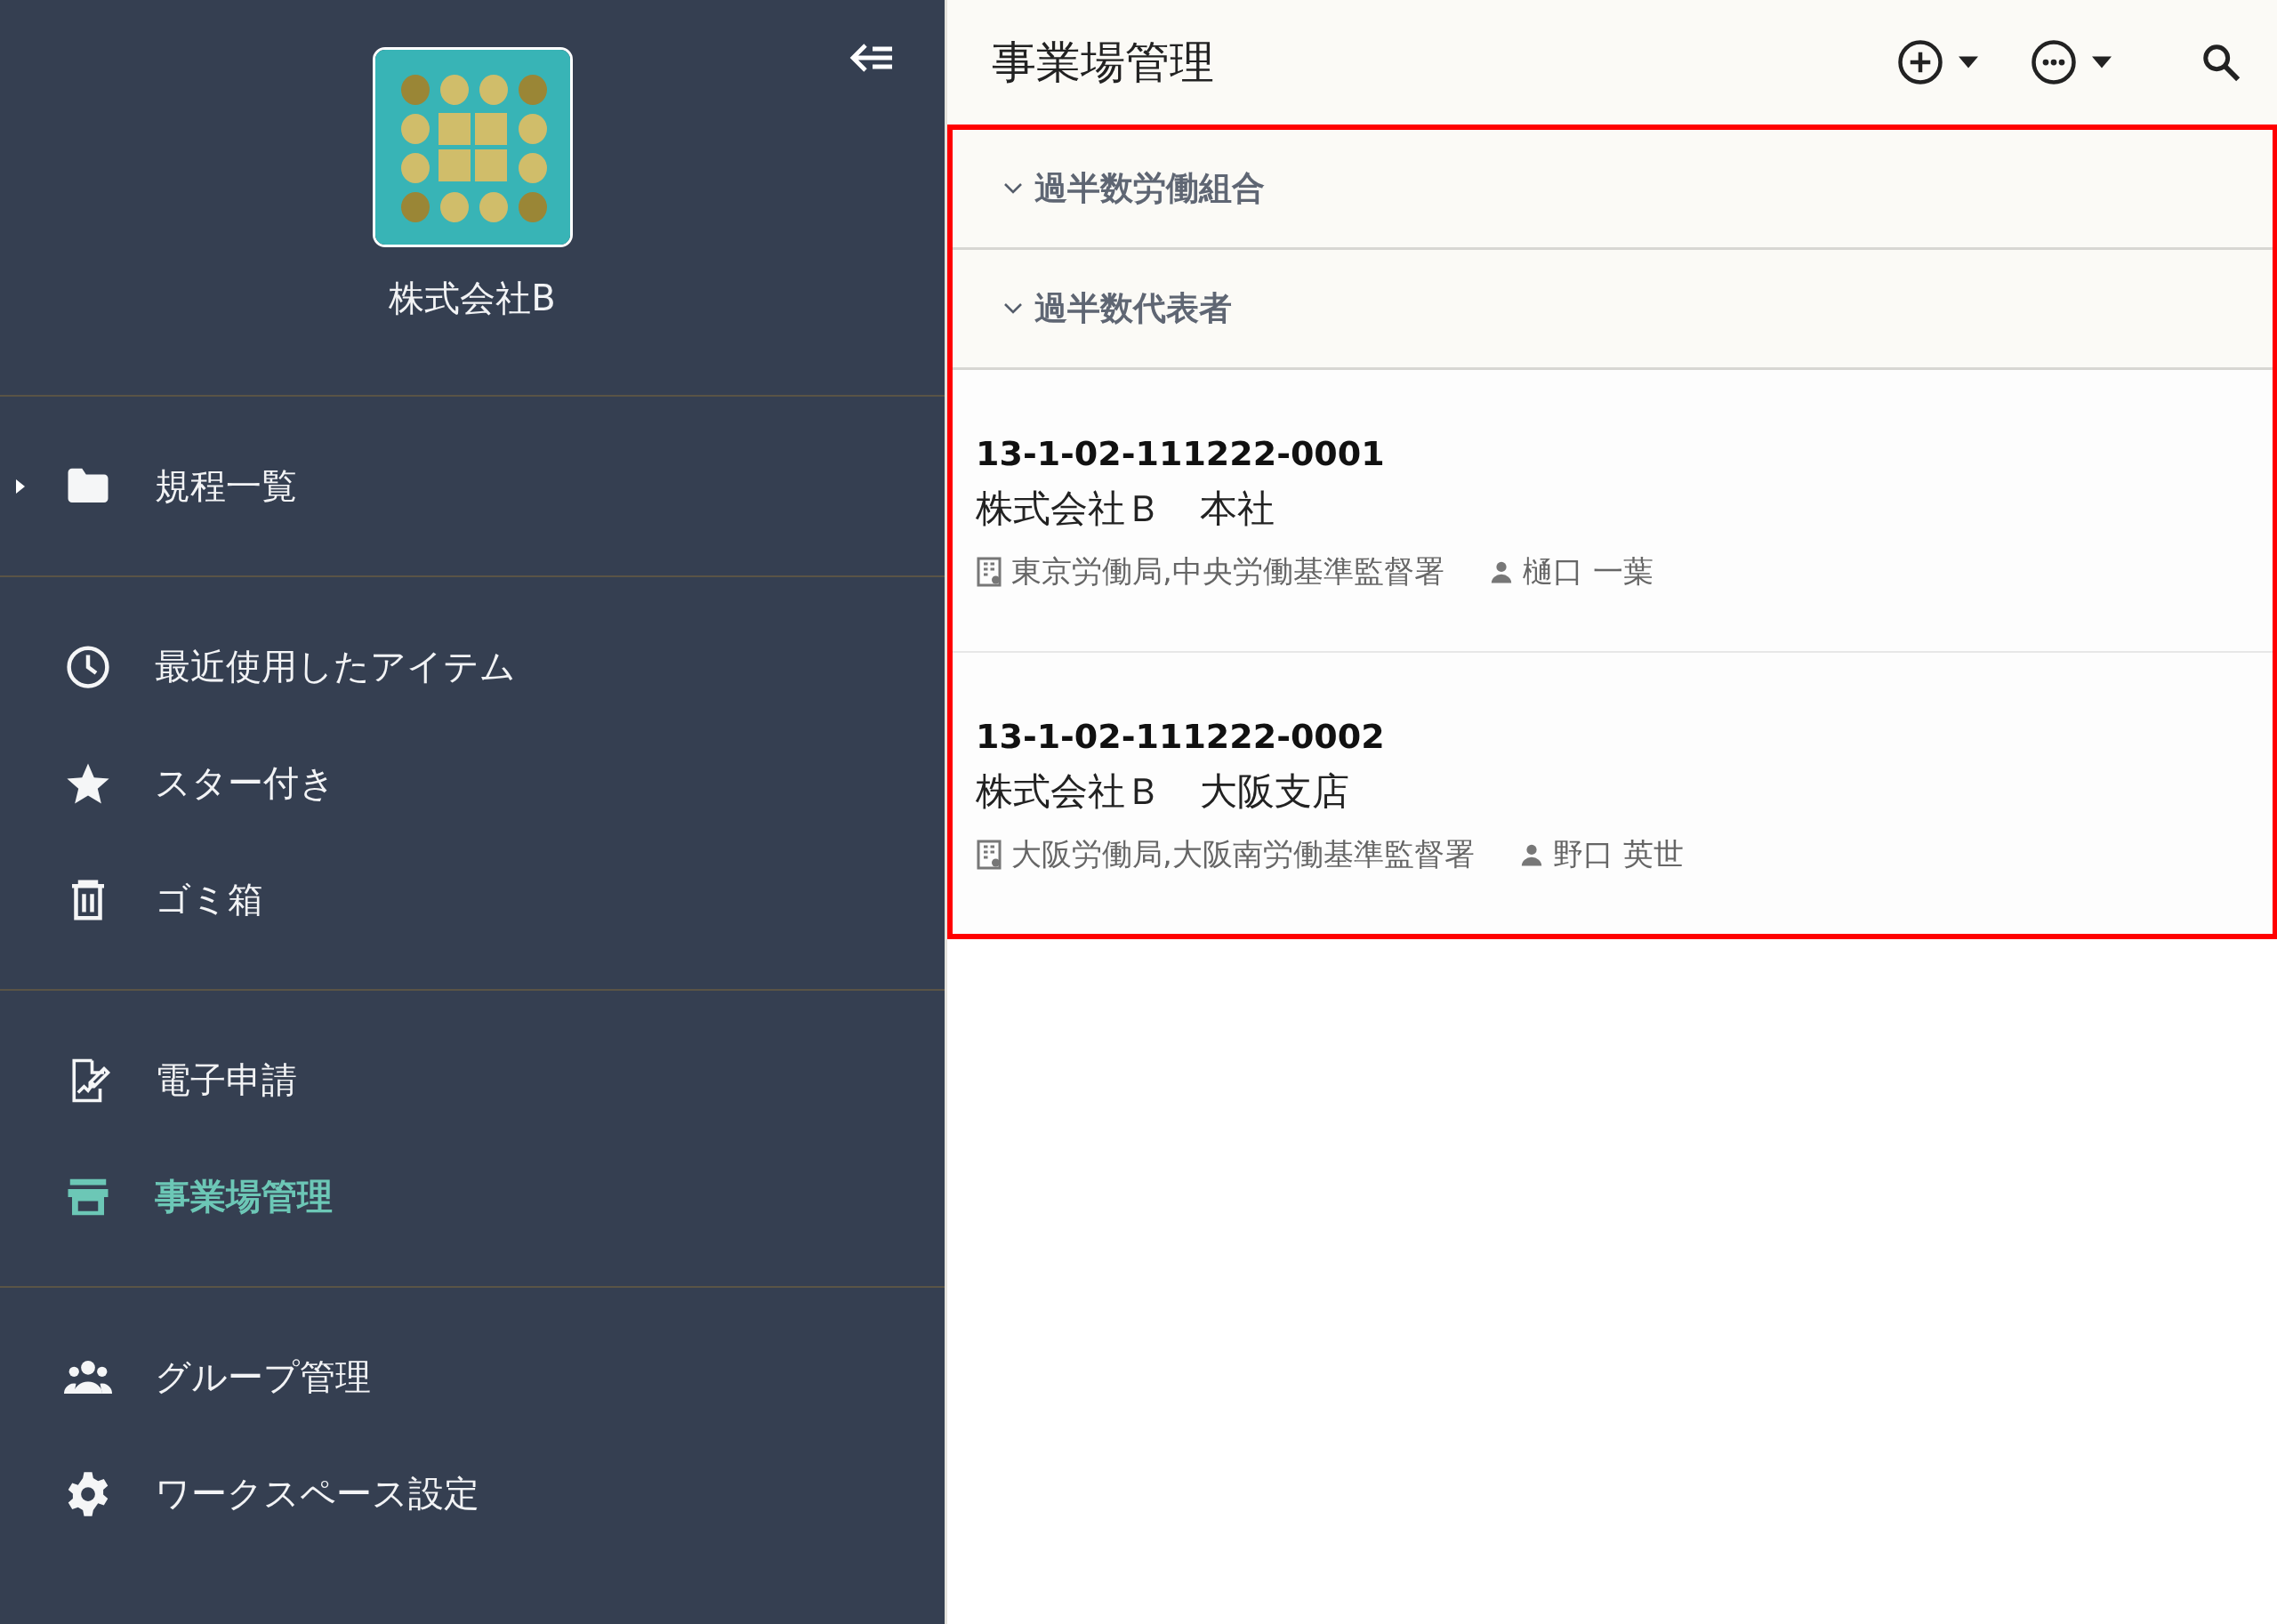  Describe the element at coordinates (1163, 791) in the screenshot. I see `workplace-name: 株式会社Ｂ 大阪支店` at that location.